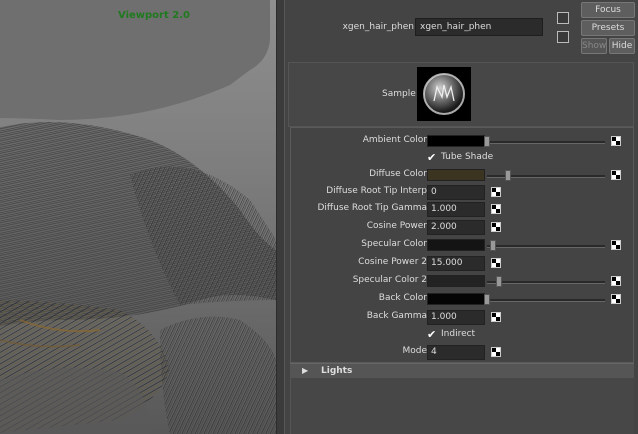 The image size is (638, 434). What do you see at coordinates (396, 226) in the screenshot?
I see `cosine-power-label: Cosine Power` at bounding box center [396, 226].